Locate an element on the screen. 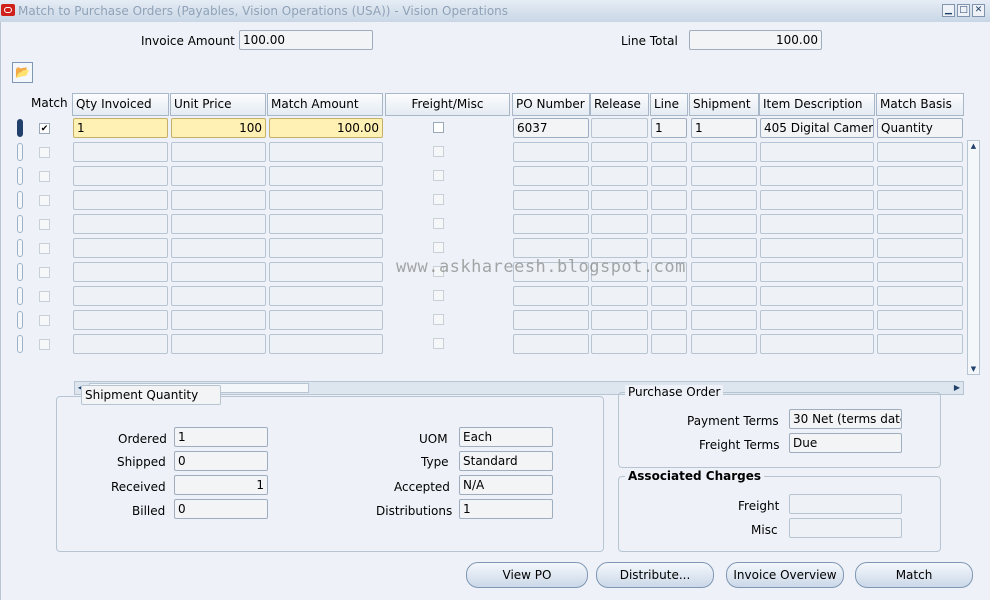 The image size is (990, 600). invoice-overview-button: Invoice Overview is located at coordinates (785, 575).